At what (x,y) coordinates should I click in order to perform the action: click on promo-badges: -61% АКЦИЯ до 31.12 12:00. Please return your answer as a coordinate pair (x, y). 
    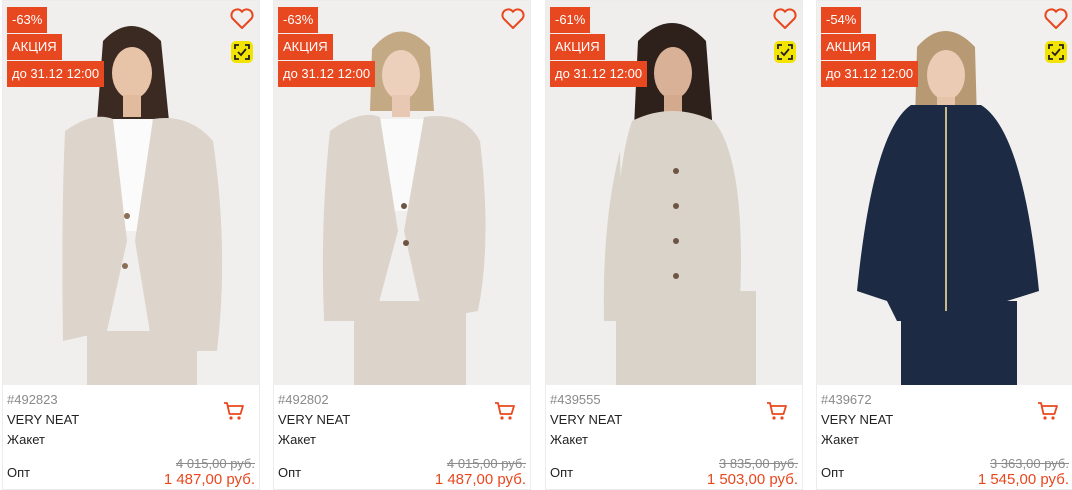
    Looking at the image, I should click on (599, 47).